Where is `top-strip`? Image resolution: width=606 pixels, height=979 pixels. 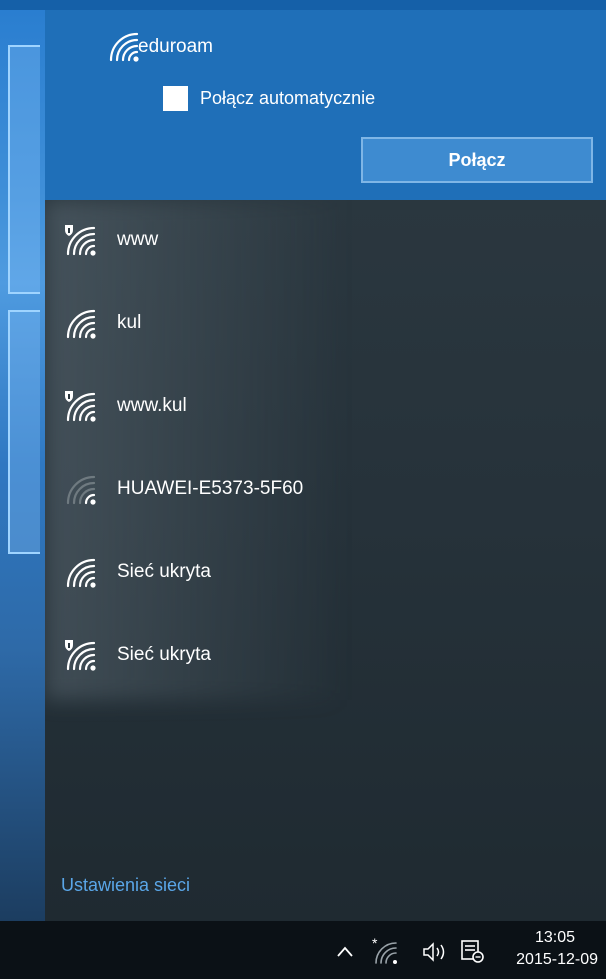 top-strip is located at coordinates (303, 5).